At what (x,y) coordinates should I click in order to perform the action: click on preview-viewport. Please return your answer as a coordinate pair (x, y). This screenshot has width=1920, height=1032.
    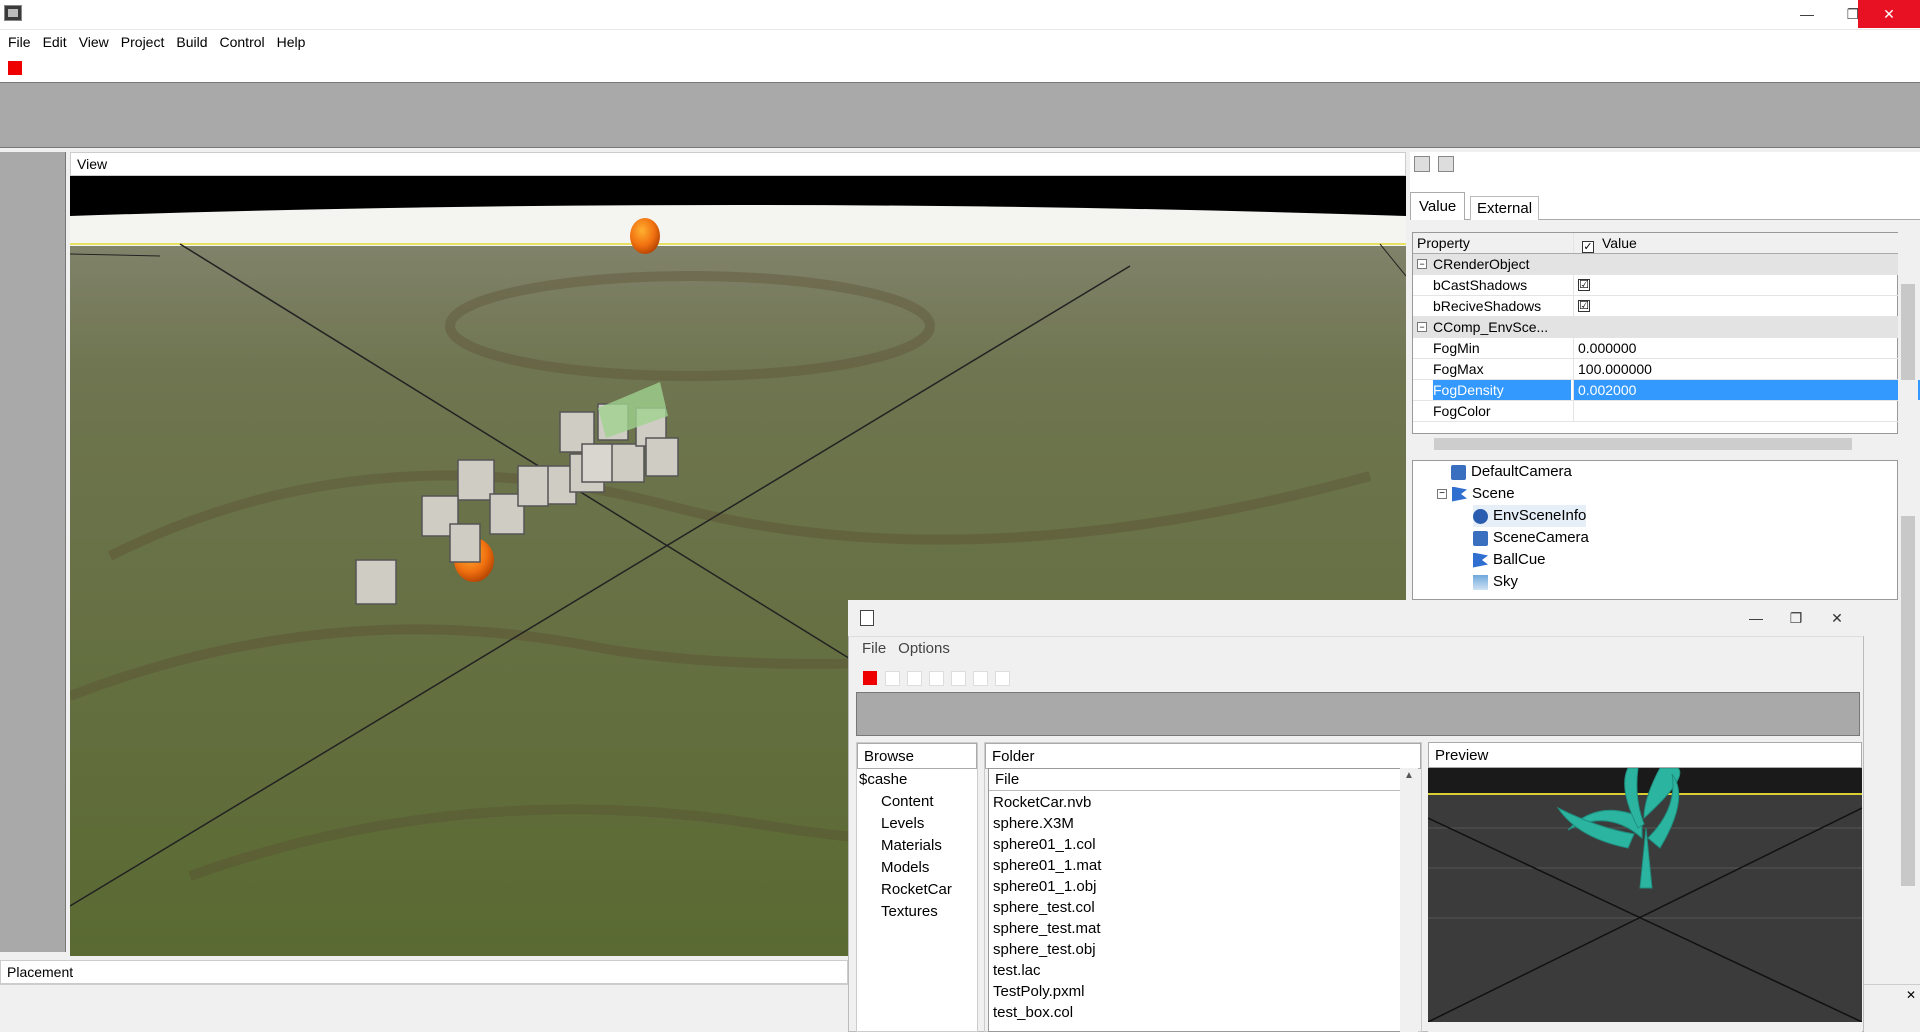
    Looking at the image, I should click on (1645, 895).